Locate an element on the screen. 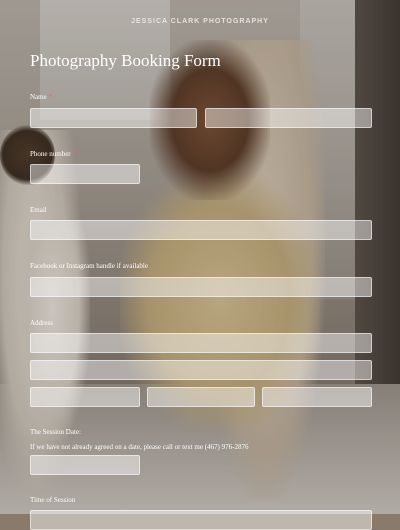 The image size is (400, 530). form-title: Photography Booking Form is located at coordinates (125, 60).